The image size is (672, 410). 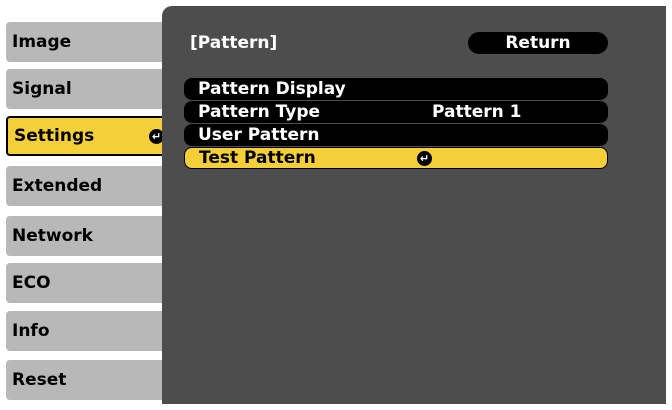 I want to click on menu-item-label: ECO, so click(x=31, y=283).